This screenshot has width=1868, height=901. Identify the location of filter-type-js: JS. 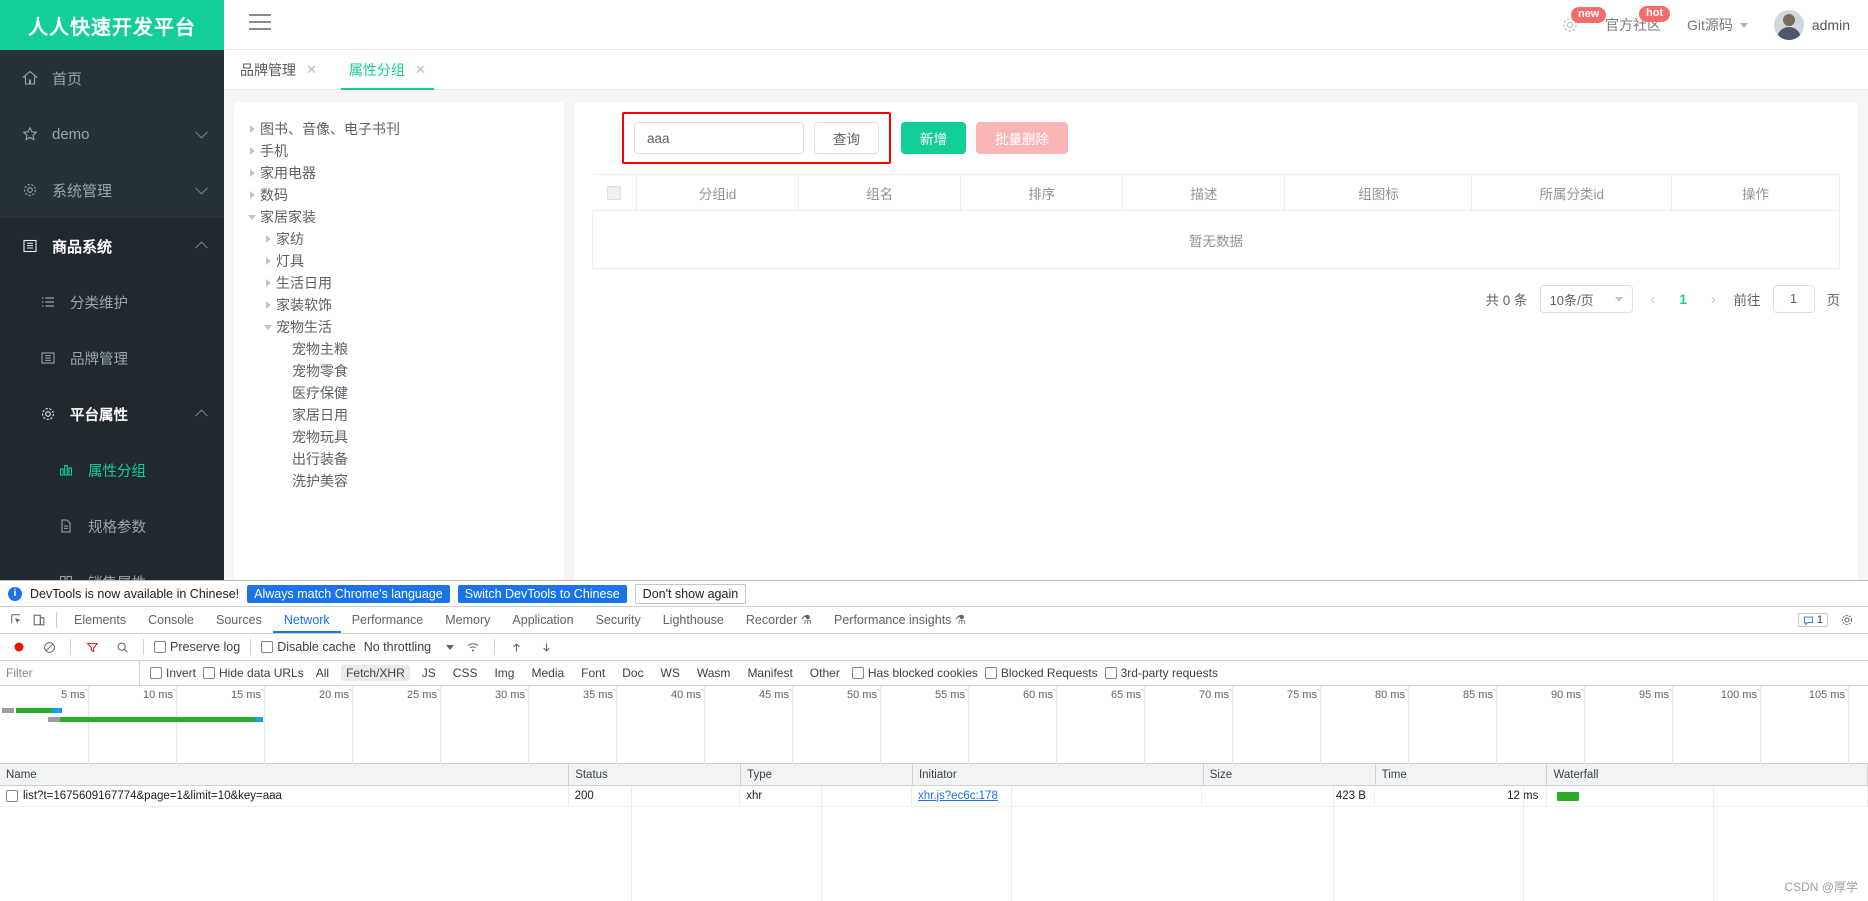
(429, 673).